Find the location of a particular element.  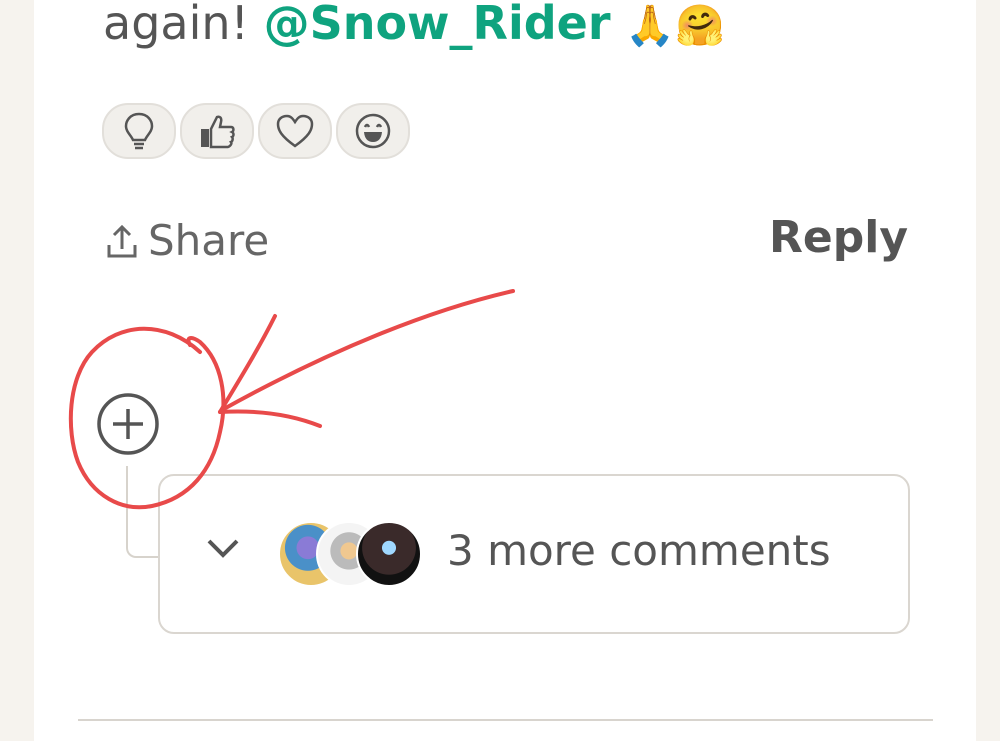

reaction-heart-button is located at coordinates (295, 131).